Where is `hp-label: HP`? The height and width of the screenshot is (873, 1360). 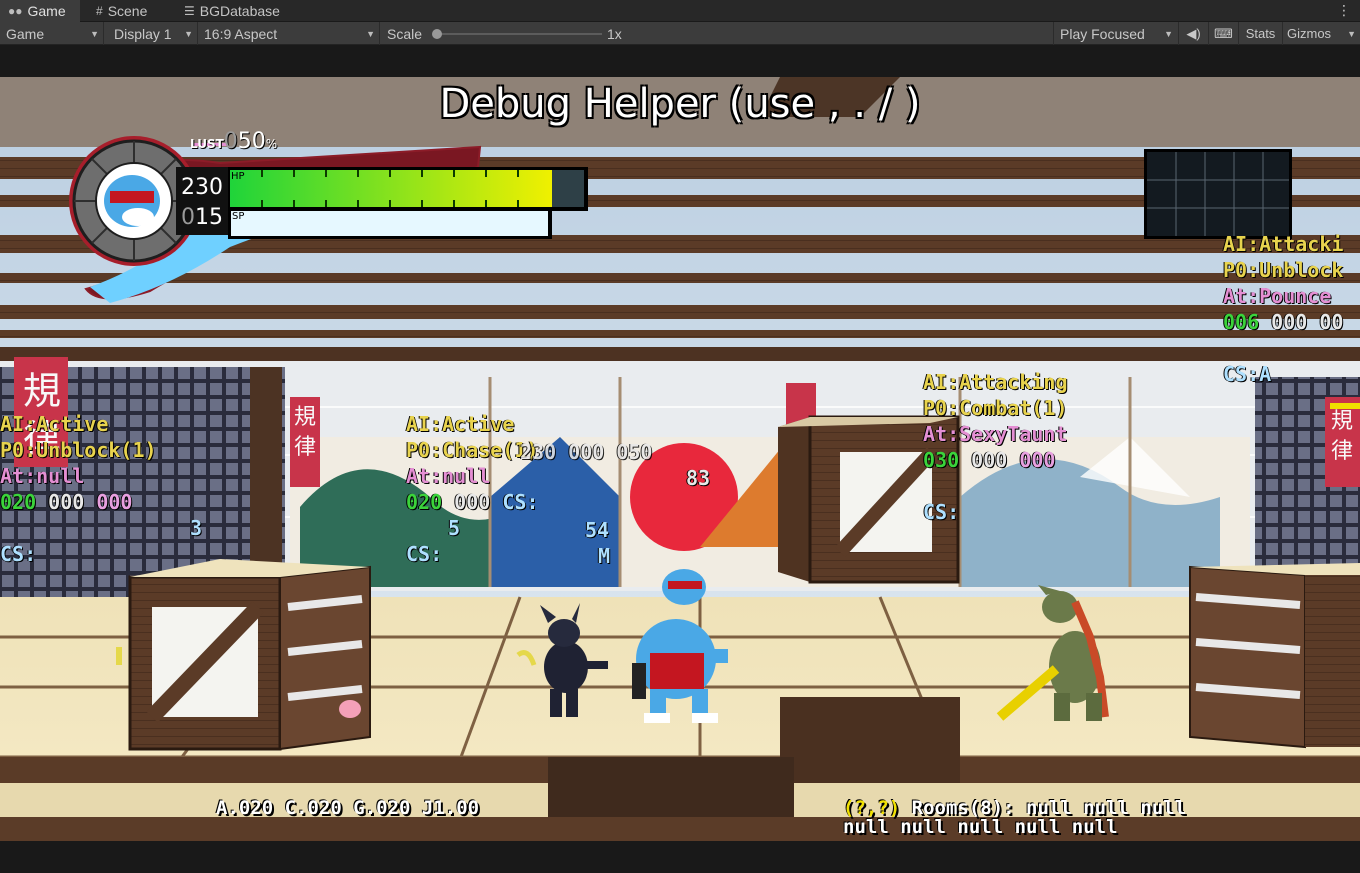 hp-label: HP is located at coordinates (238, 176).